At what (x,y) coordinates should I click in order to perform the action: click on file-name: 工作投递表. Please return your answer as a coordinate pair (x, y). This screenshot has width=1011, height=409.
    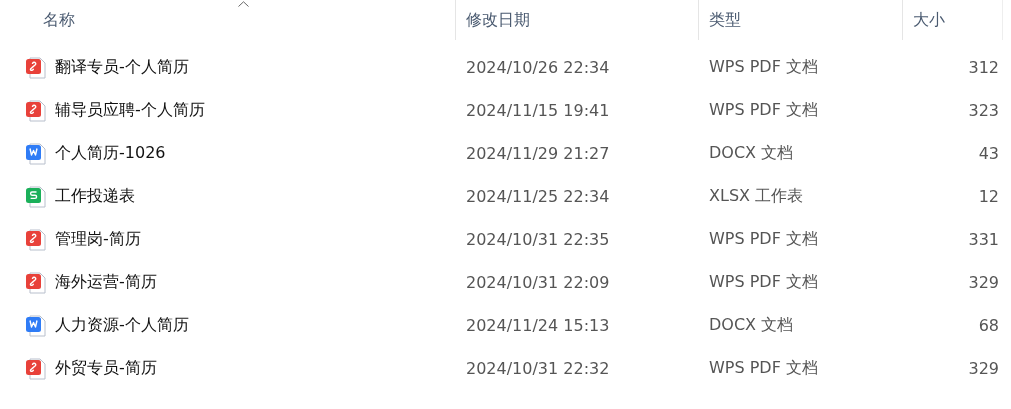
    Looking at the image, I should click on (95, 196).